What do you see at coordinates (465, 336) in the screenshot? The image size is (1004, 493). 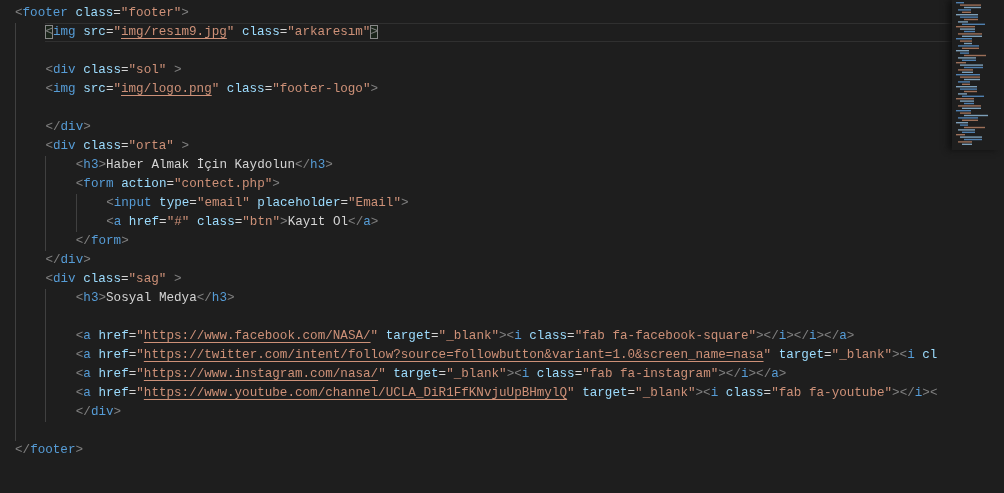 I see `code-line: <a href="https://www.facebook.com/NASA/" target="_blank"><i class="fab fa-facebook-square"></i></i></a>` at bounding box center [465, 336].